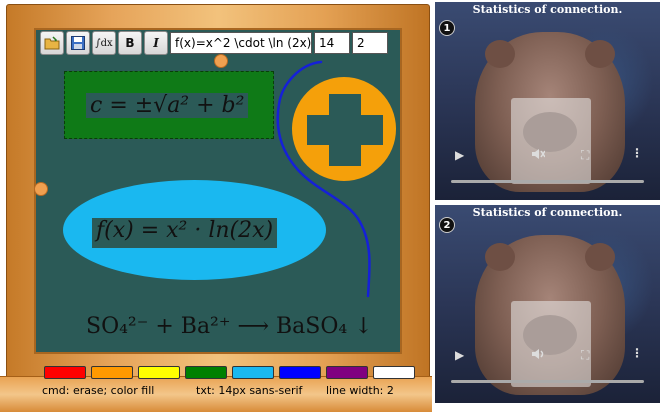 The image size is (667, 412). Describe the element at coordinates (538, 154) in the screenshot. I see `muted-speaker-icon` at that location.